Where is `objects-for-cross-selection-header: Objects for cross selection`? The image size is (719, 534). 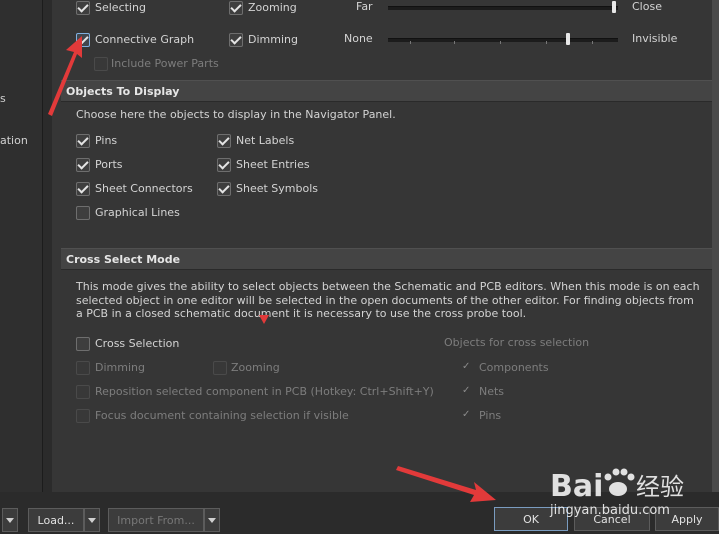
objects-for-cross-selection-header: Objects for cross selection is located at coordinates (517, 342).